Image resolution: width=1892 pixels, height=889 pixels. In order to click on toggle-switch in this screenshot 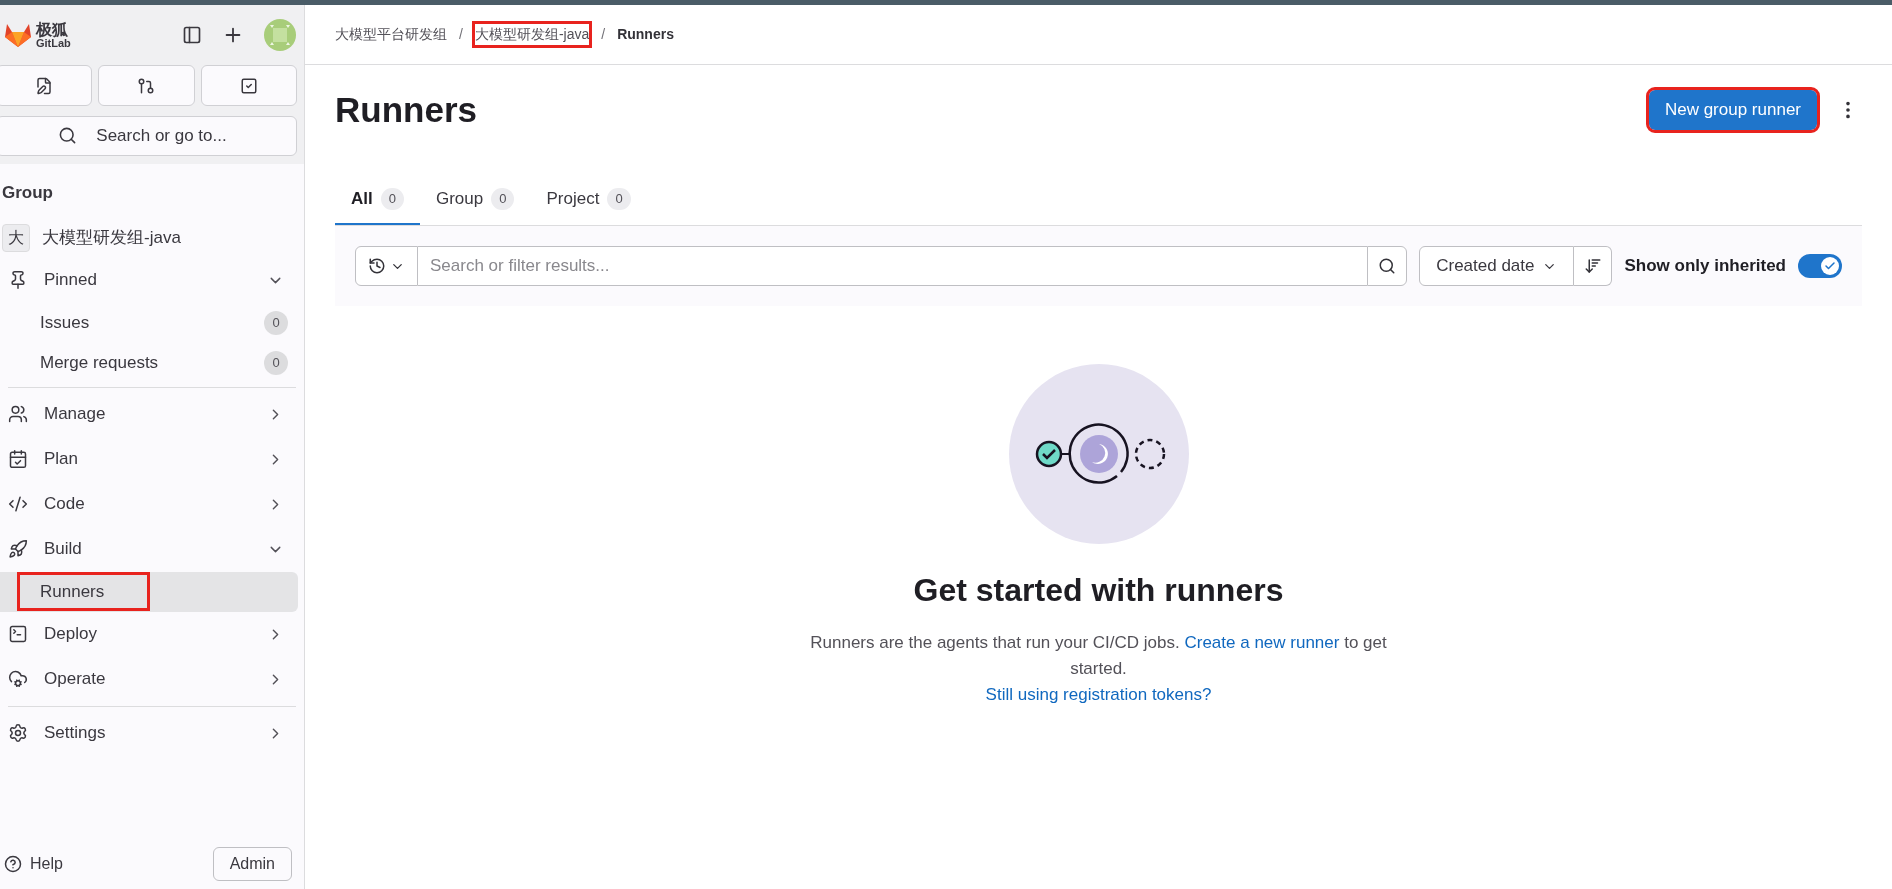, I will do `click(1820, 266)`.